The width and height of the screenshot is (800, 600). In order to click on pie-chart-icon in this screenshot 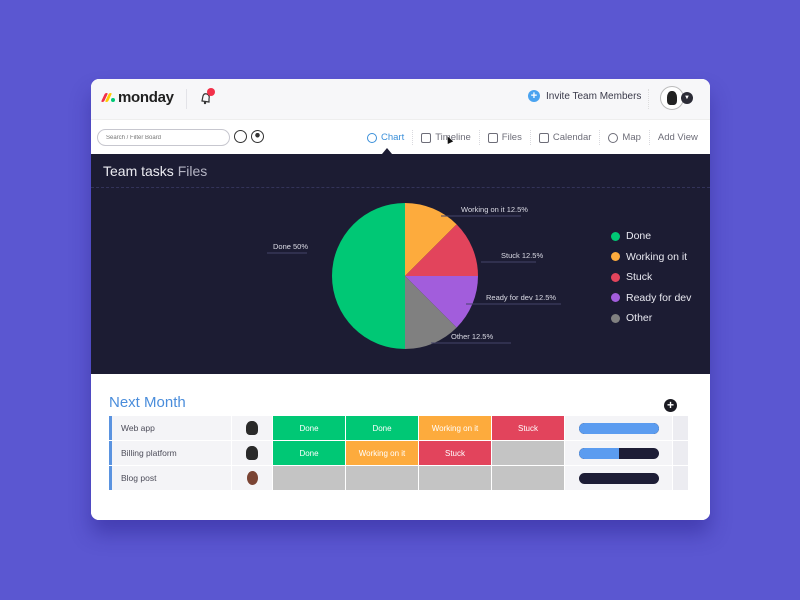, I will do `click(372, 137)`.